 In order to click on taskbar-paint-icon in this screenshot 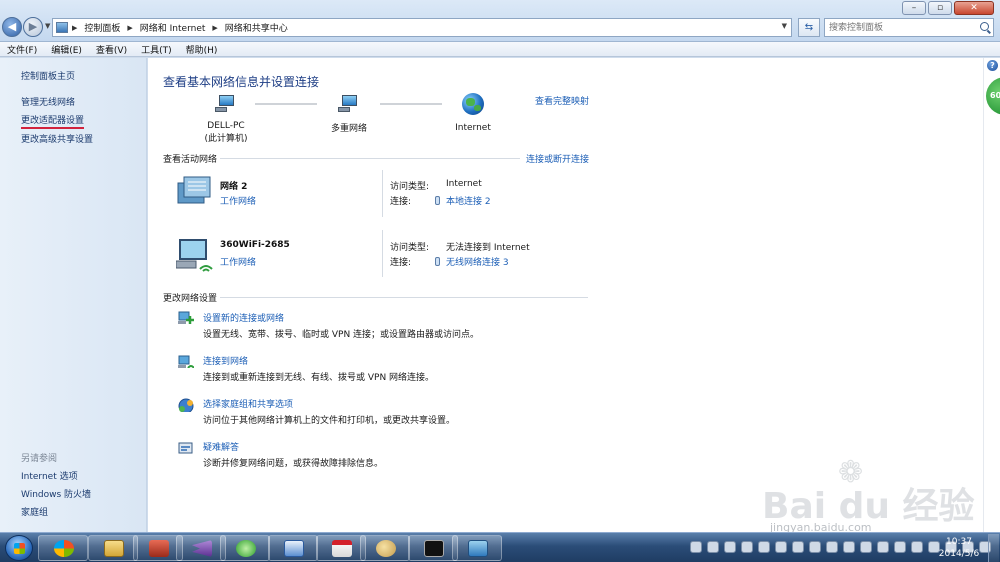, I will do `click(385, 548)`.